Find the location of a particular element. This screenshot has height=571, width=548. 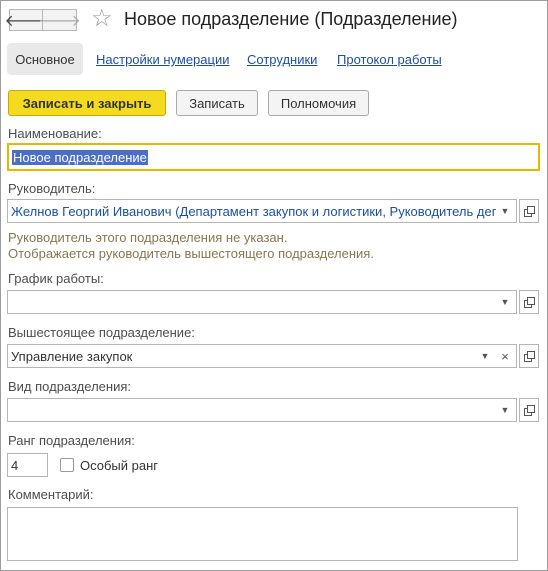

arrow-right-icon: 🡒 is located at coordinates (59, 21).